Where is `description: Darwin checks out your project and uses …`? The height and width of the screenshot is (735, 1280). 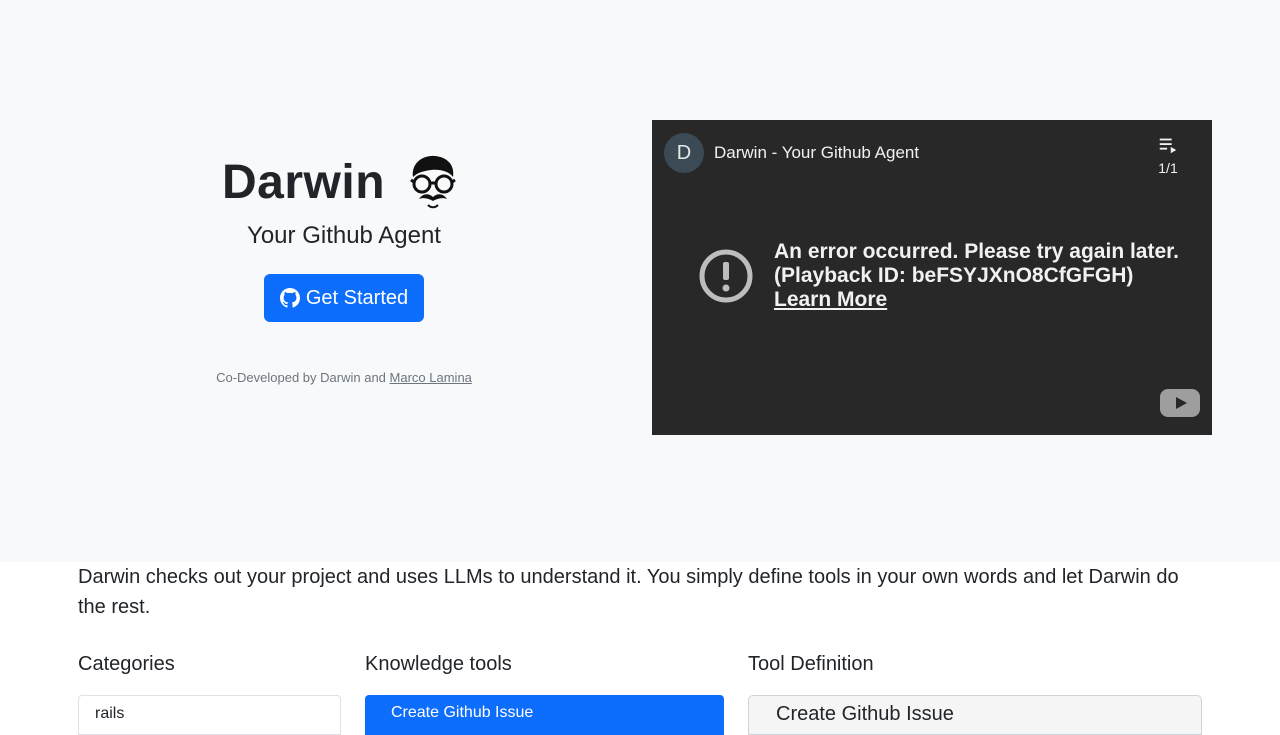 description: Darwin checks out your project and uses … is located at coordinates (628, 592).